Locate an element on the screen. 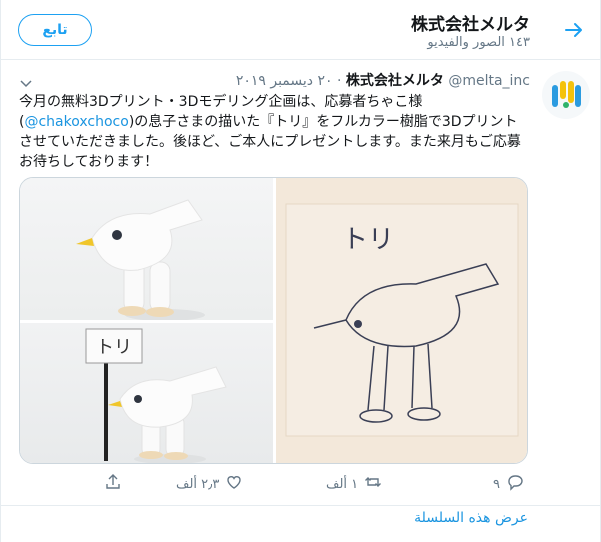  sign-text: トリ is located at coordinates (114, 347).